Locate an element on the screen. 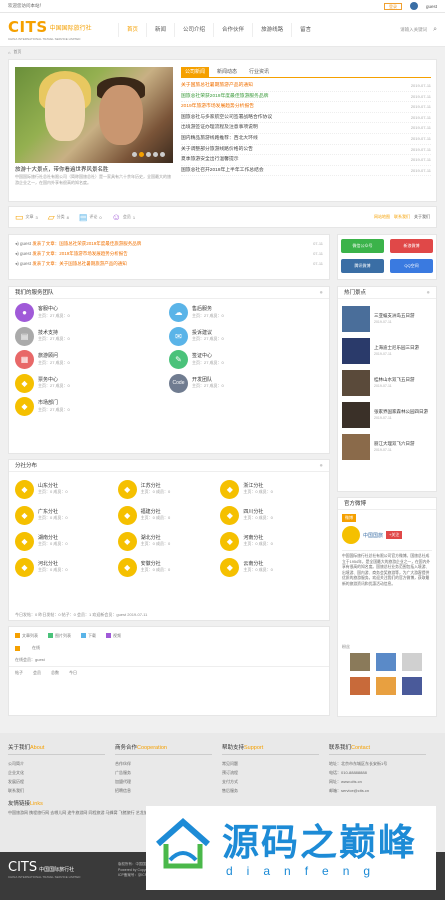  content-type-label: 文章列表 is located at coordinates (30, 635).